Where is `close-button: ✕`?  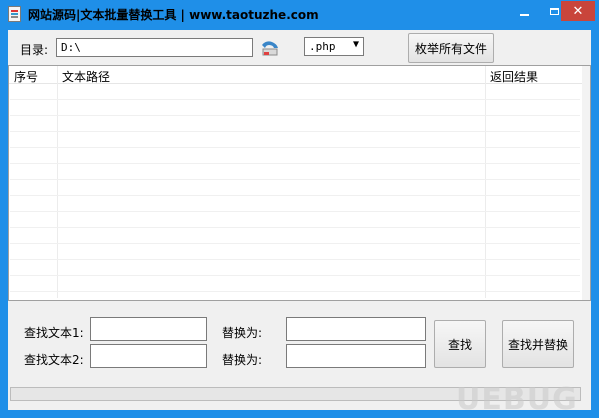 close-button: ✕ is located at coordinates (578, 11).